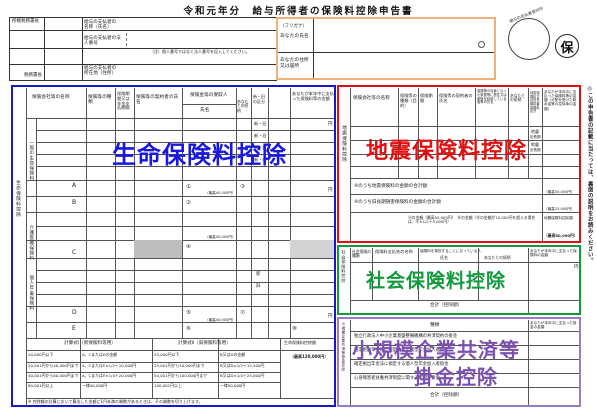 The width and height of the screenshot is (597, 409). What do you see at coordinates (188, 329) in the screenshot?
I see `life-circ-6: ⑥` at bounding box center [188, 329].